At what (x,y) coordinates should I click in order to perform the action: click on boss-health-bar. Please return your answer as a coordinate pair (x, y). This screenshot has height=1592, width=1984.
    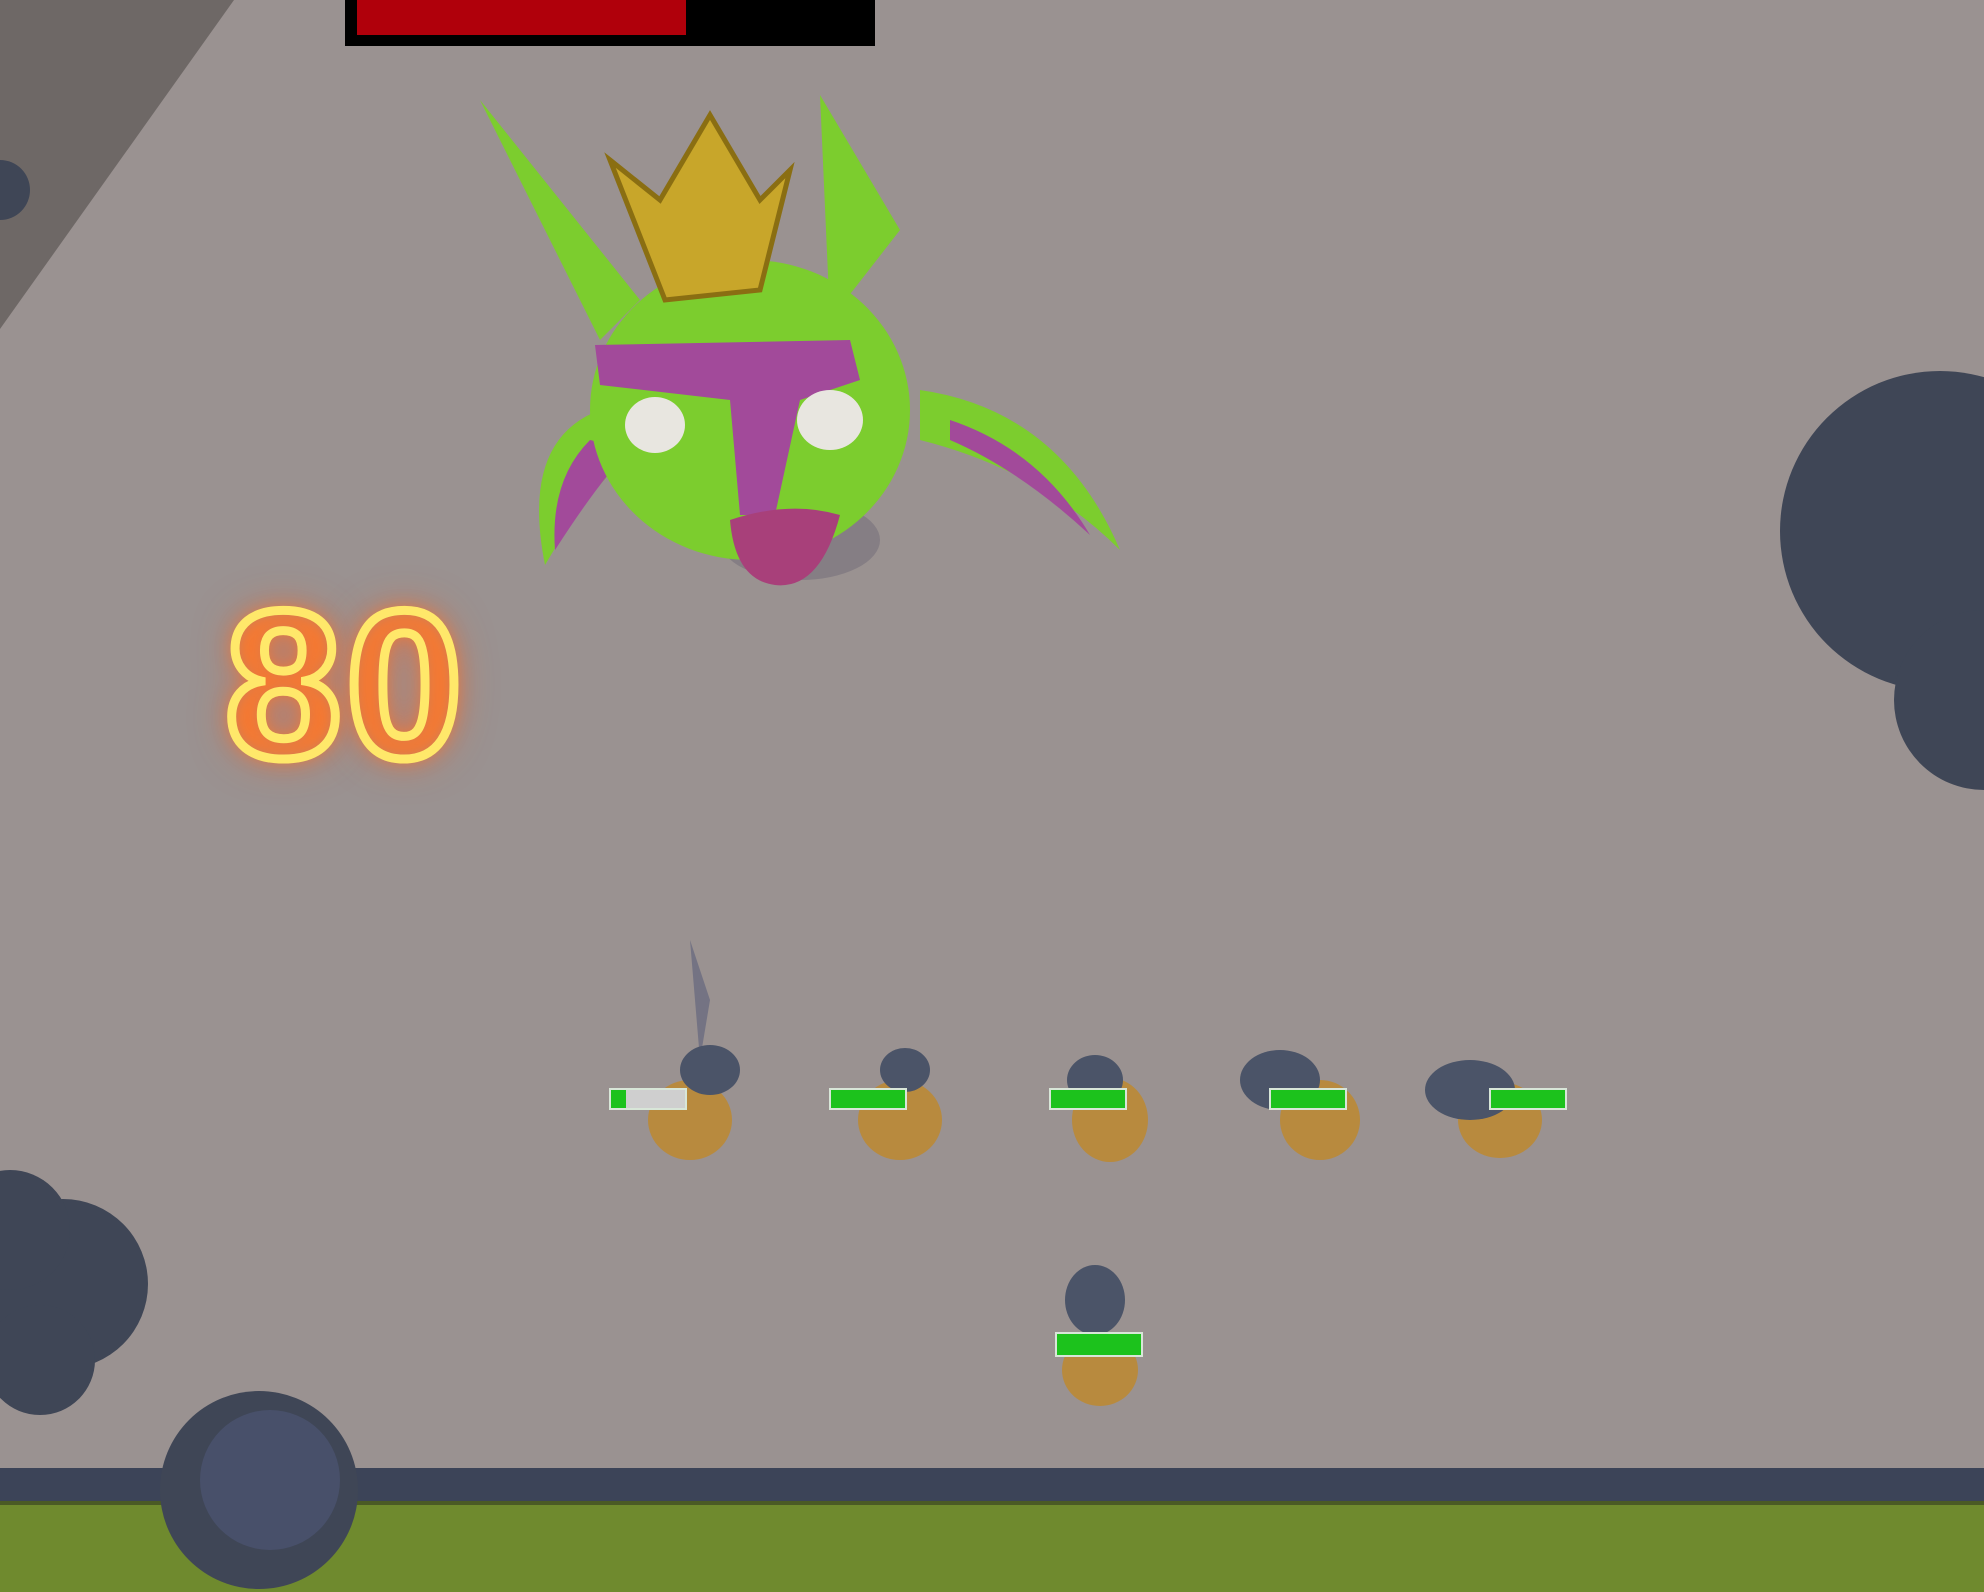
    Looking at the image, I should click on (610, 23).